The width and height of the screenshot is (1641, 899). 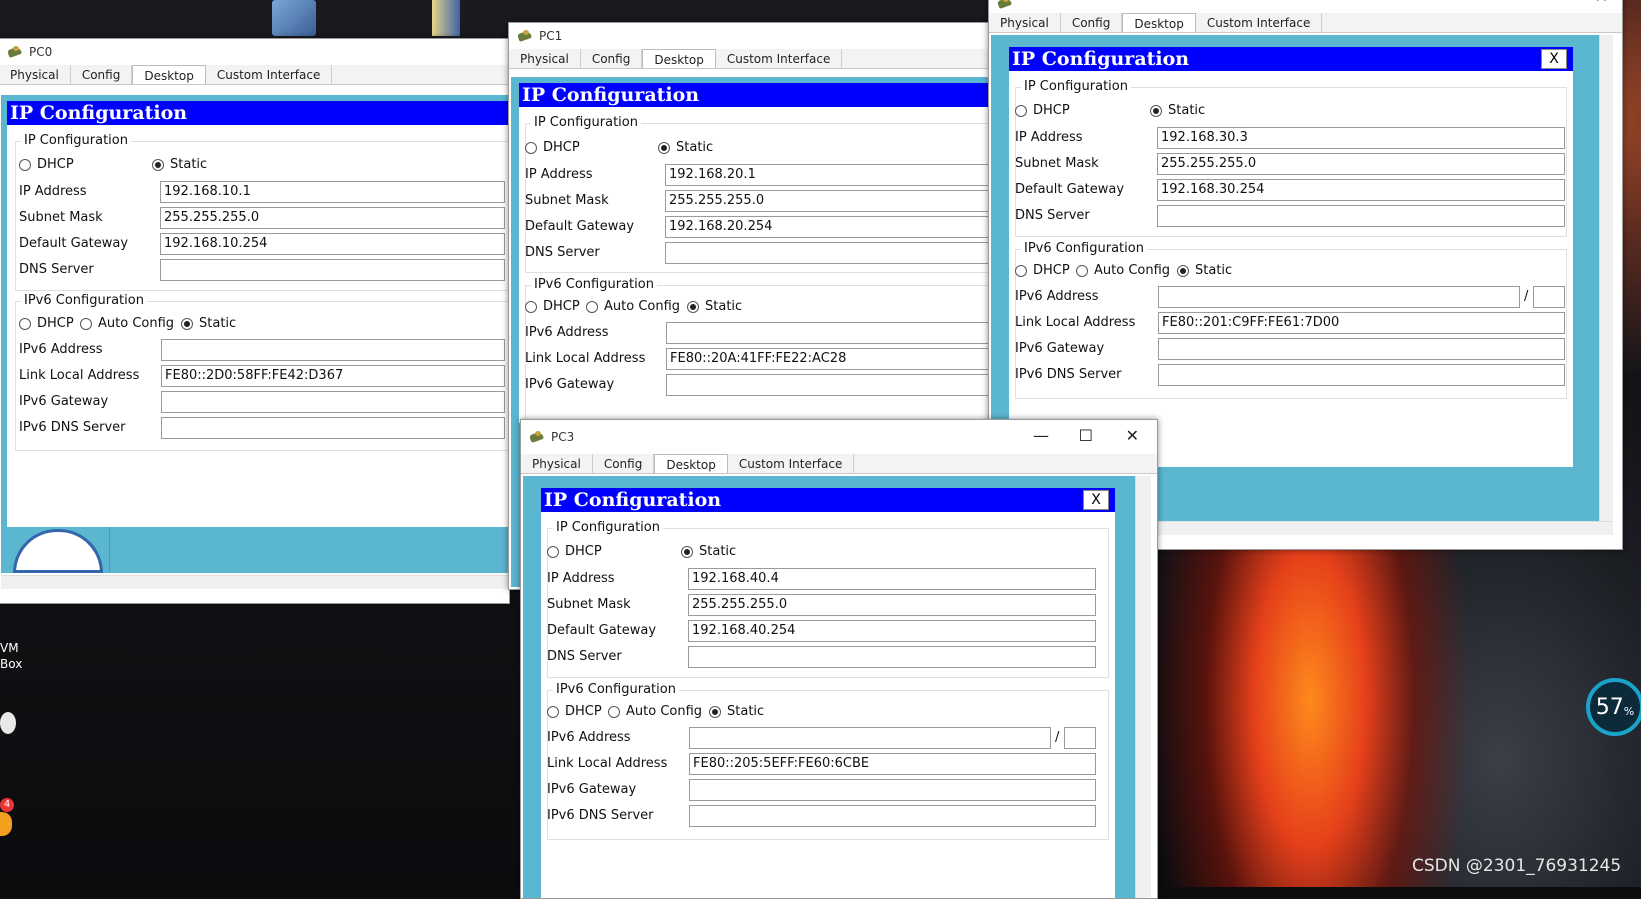 What do you see at coordinates (525, 36) in the screenshot?
I see `packet-tracer-icon` at bounding box center [525, 36].